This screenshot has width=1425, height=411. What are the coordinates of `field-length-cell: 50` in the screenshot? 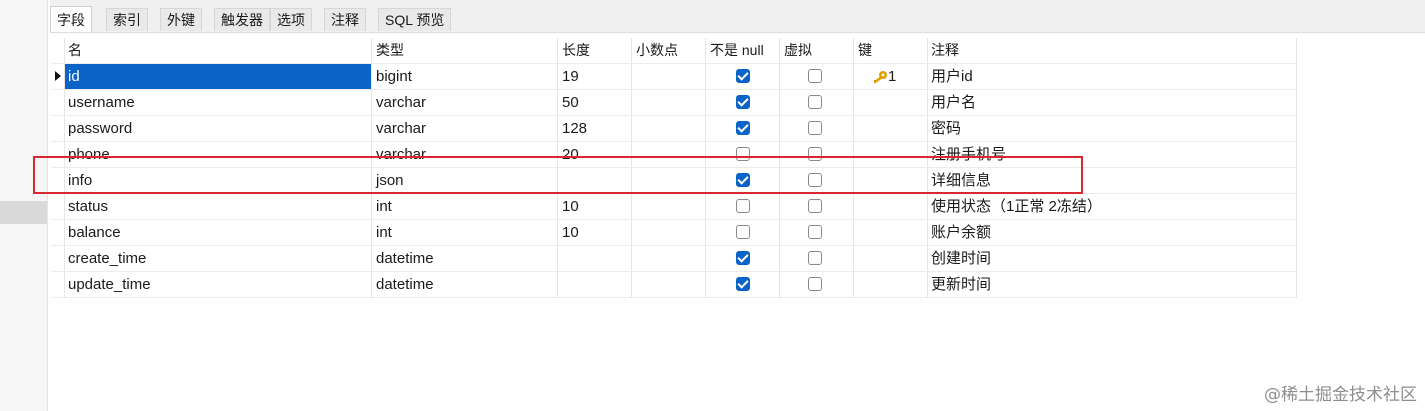 It's located at (594, 102).